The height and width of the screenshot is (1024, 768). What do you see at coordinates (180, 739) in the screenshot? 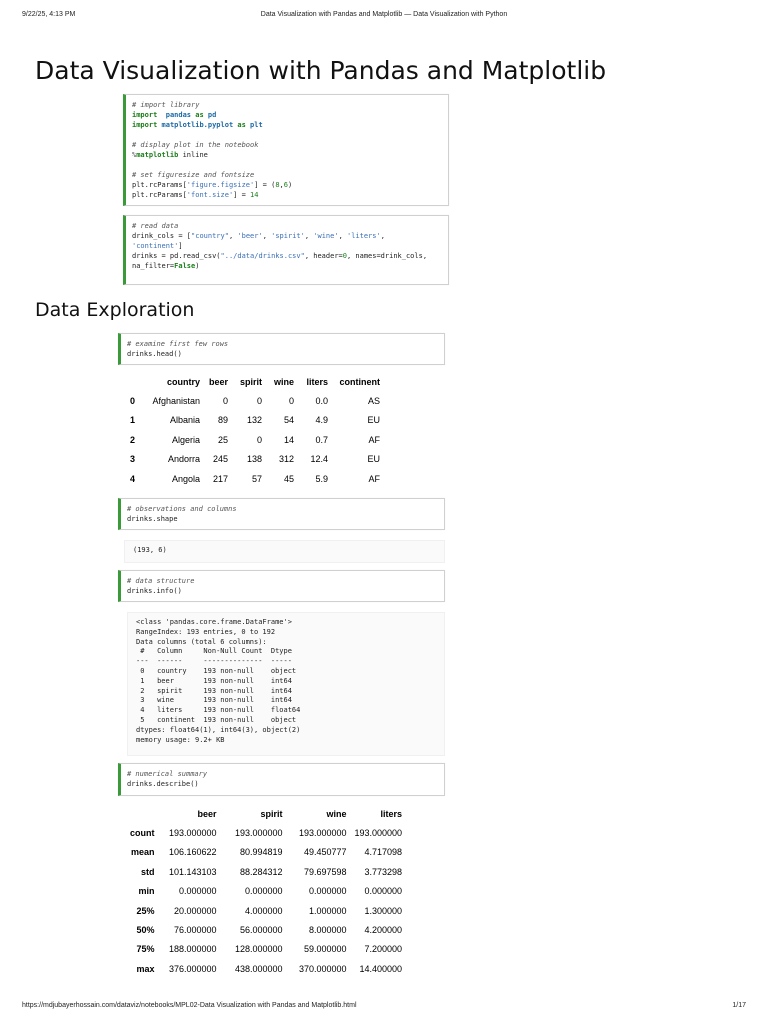
I see `info-output-line: memory usage: 9.2+ KB` at bounding box center [180, 739].